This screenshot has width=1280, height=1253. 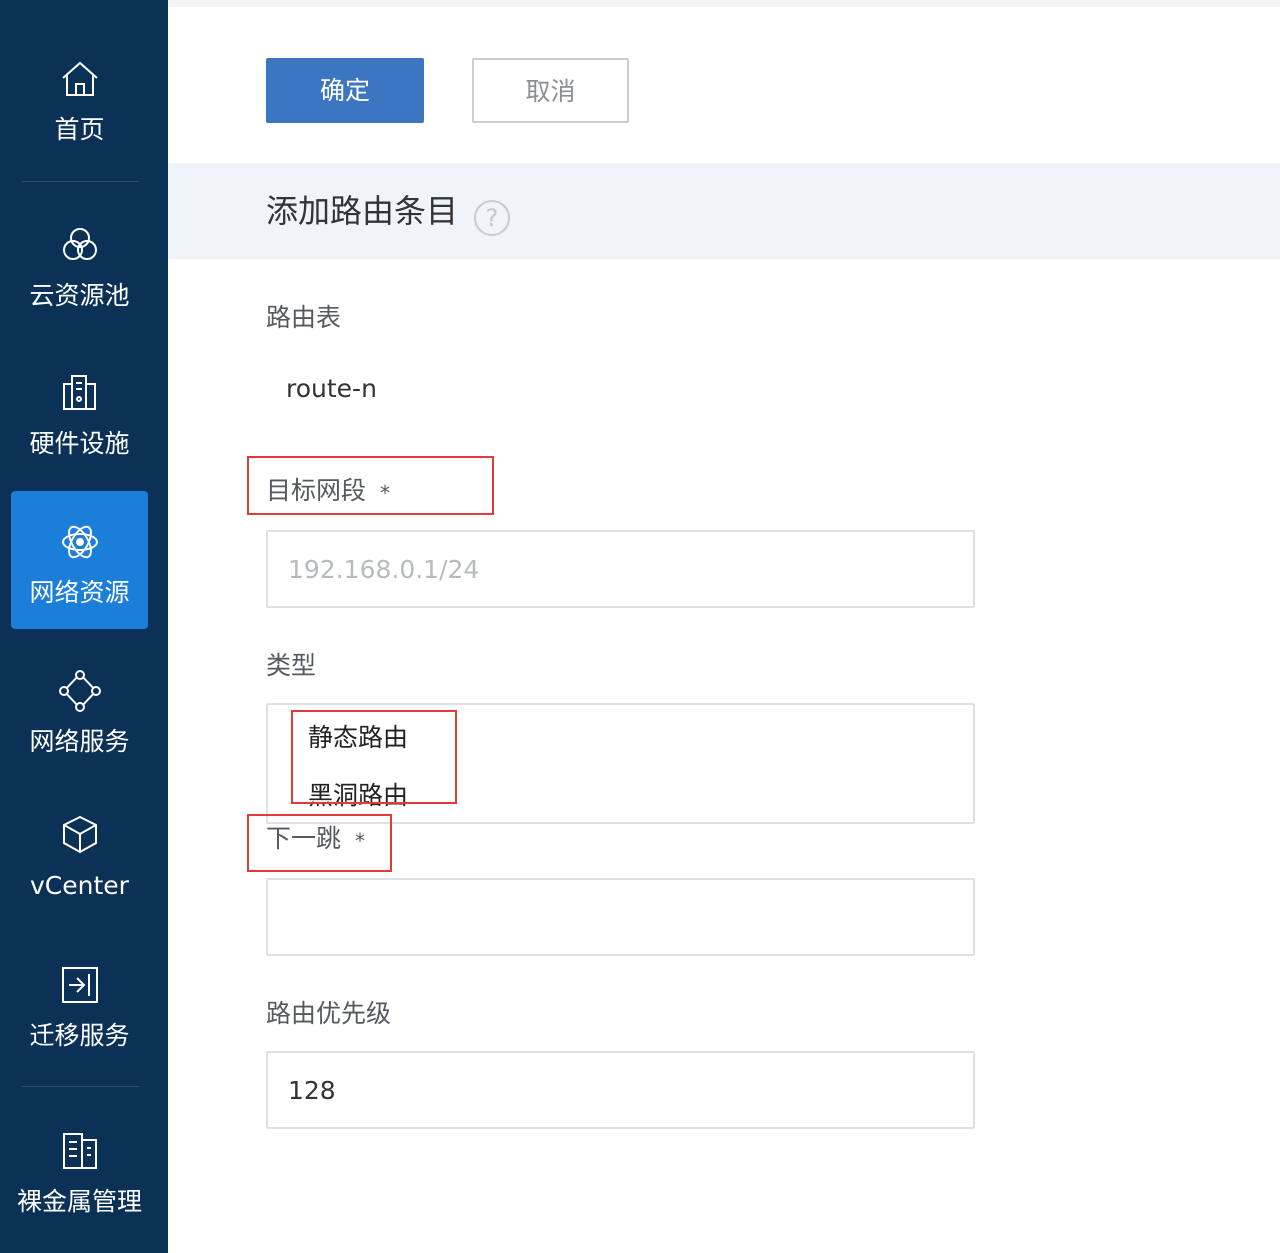 I want to click on top-strip, so click(x=724, y=3).